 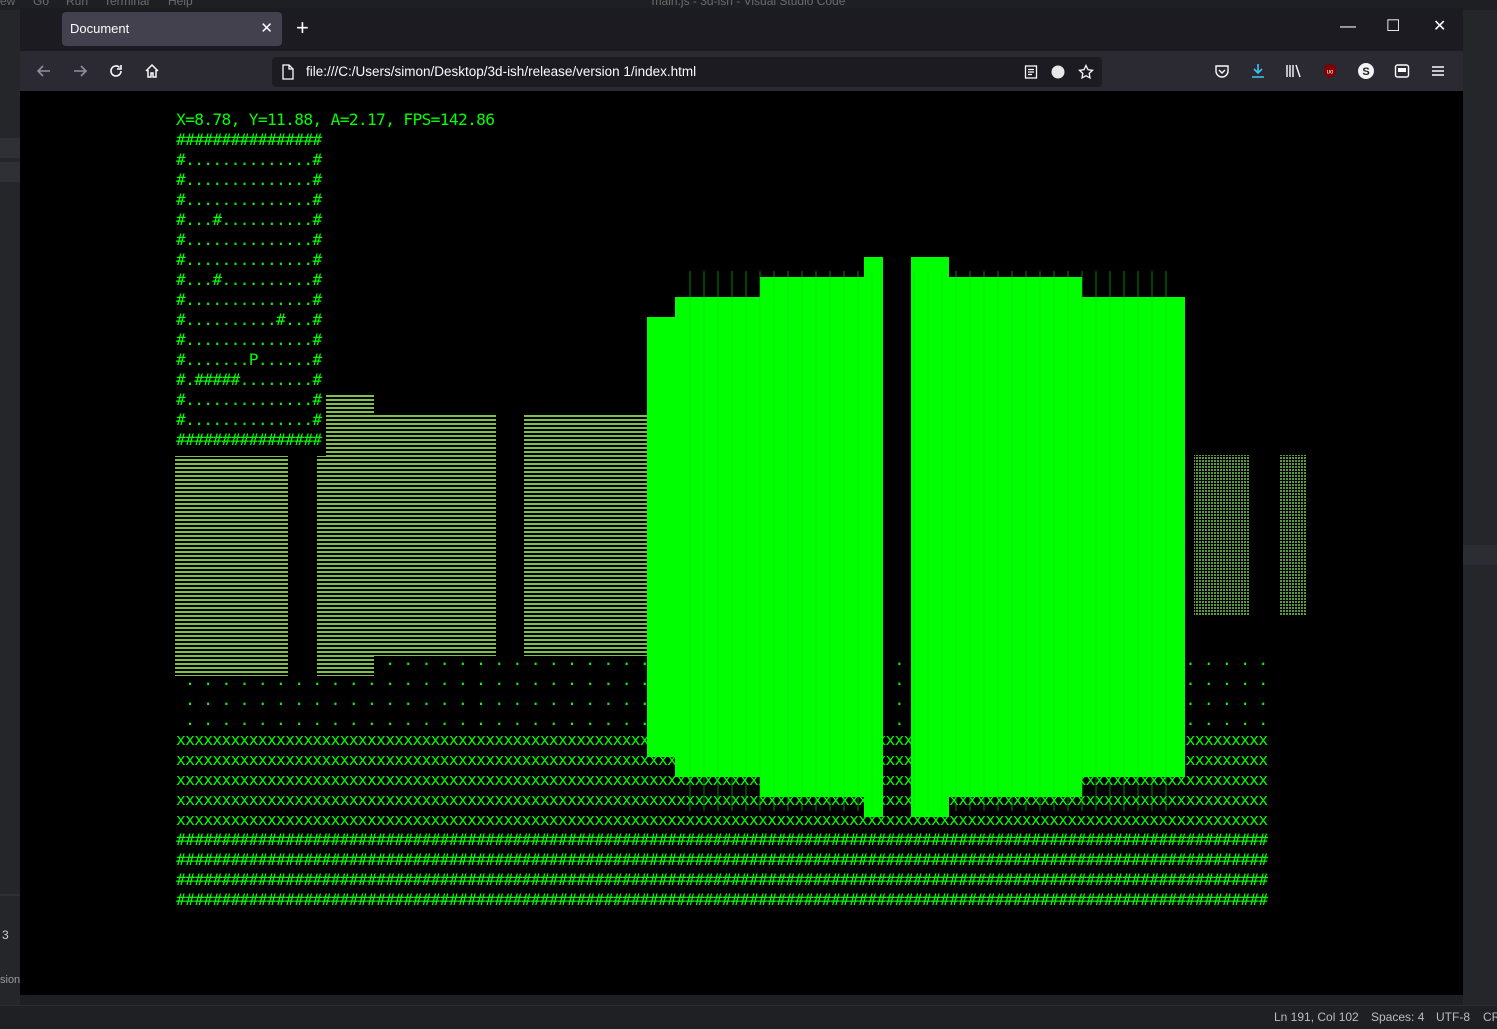 I want to click on forward-button, so click(x=80, y=71).